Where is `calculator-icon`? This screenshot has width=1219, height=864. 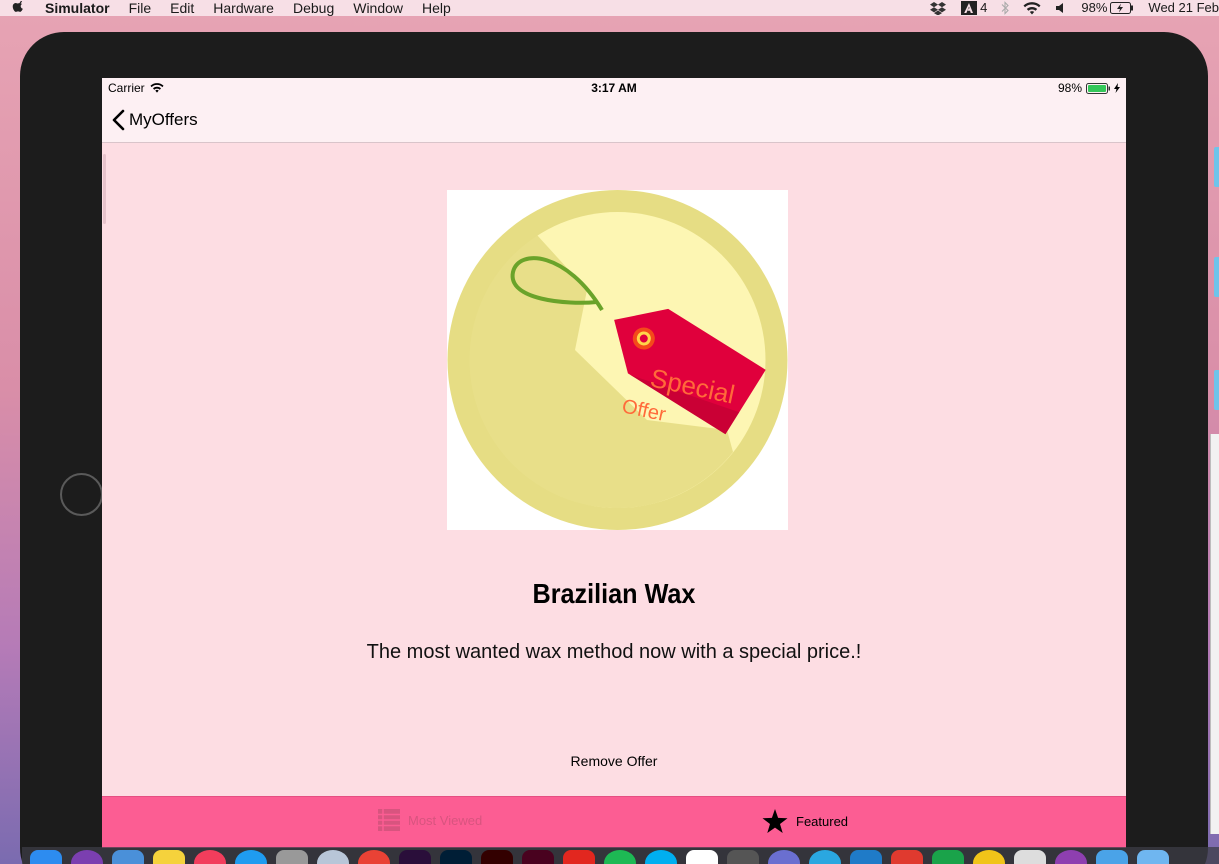 calculator-icon is located at coordinates (743, 857).